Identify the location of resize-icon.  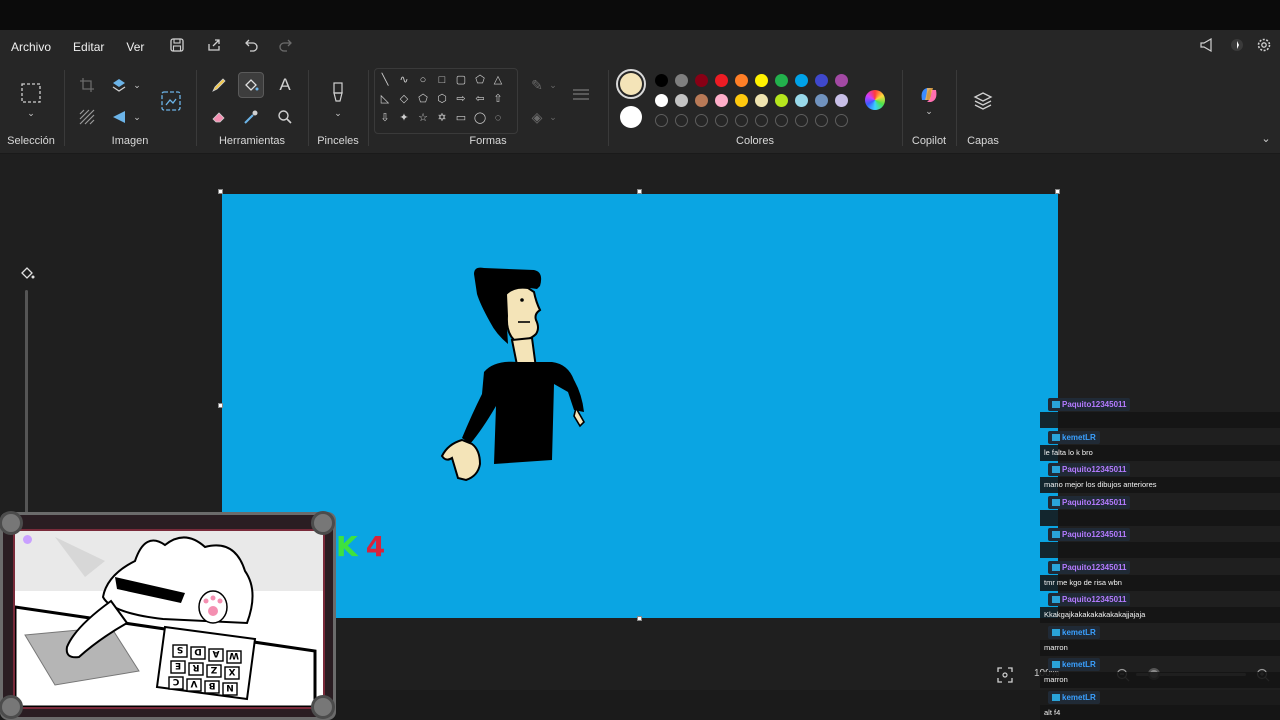
(119, 85).